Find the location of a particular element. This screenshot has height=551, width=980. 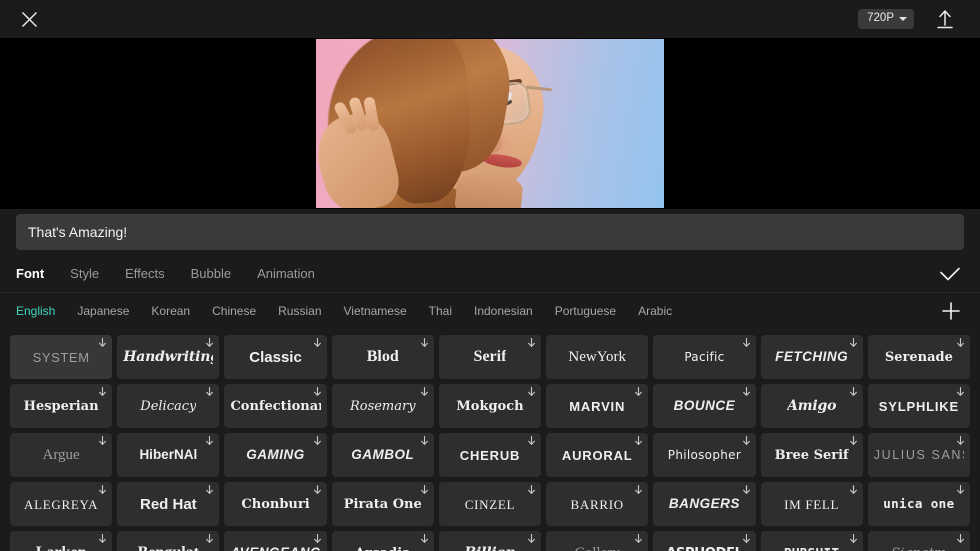

font-option-marvin: MARVIN is located at coordinates (597, 406).